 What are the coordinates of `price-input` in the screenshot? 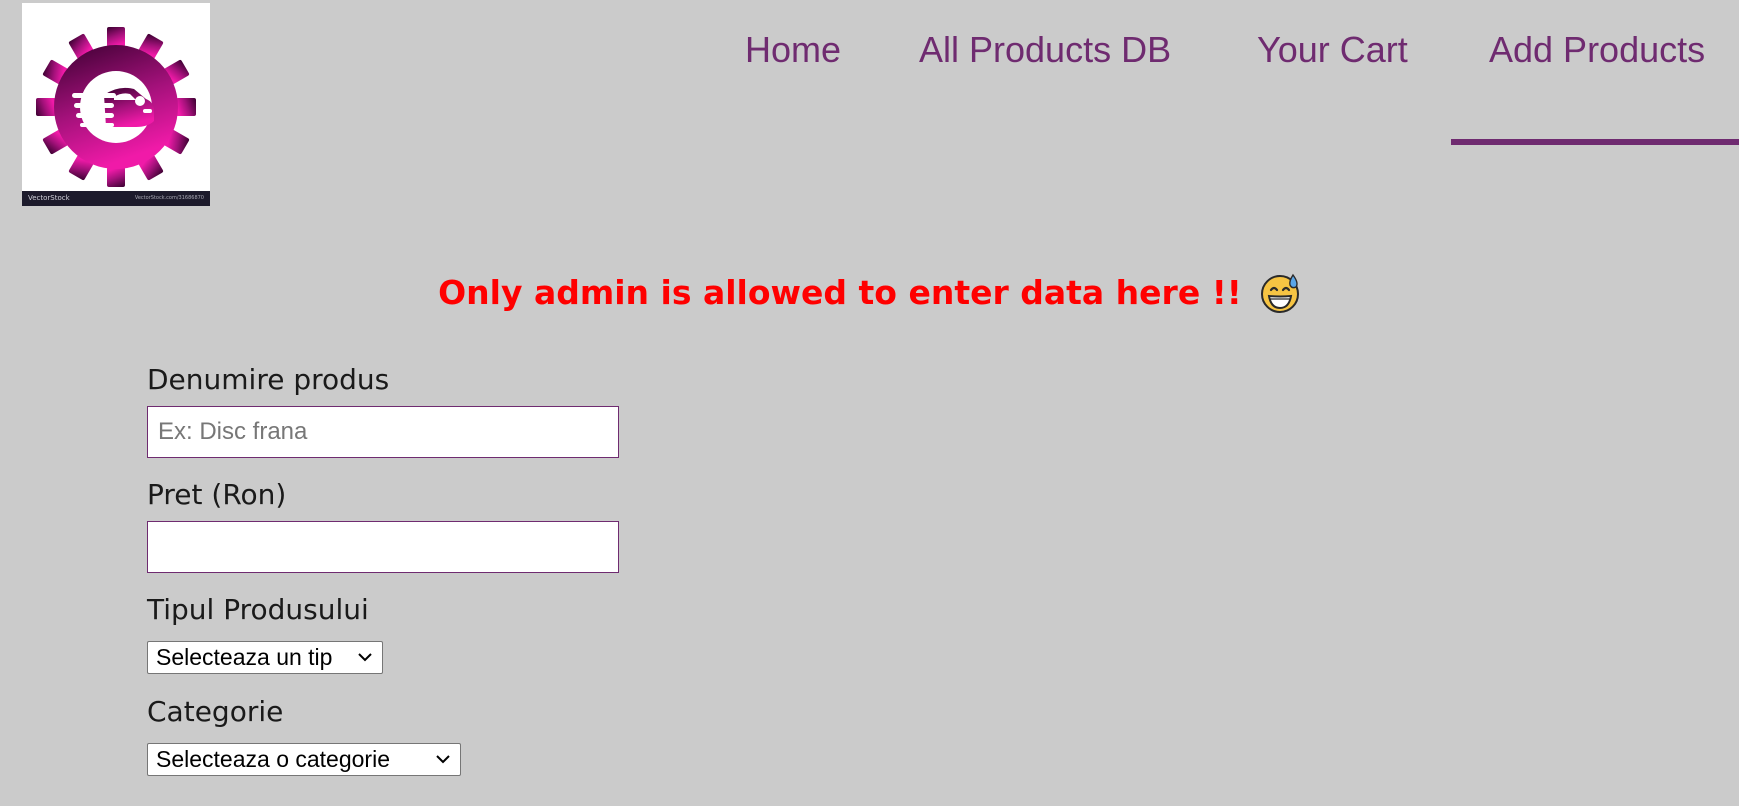 It's located at (383, 547).